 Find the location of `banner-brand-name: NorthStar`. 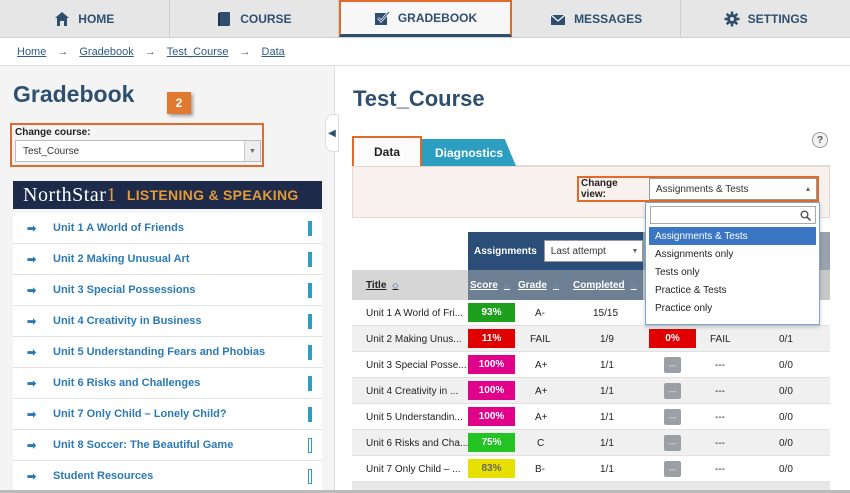

banner-brand-name: NorthStar is located at coordinates (65, 194).